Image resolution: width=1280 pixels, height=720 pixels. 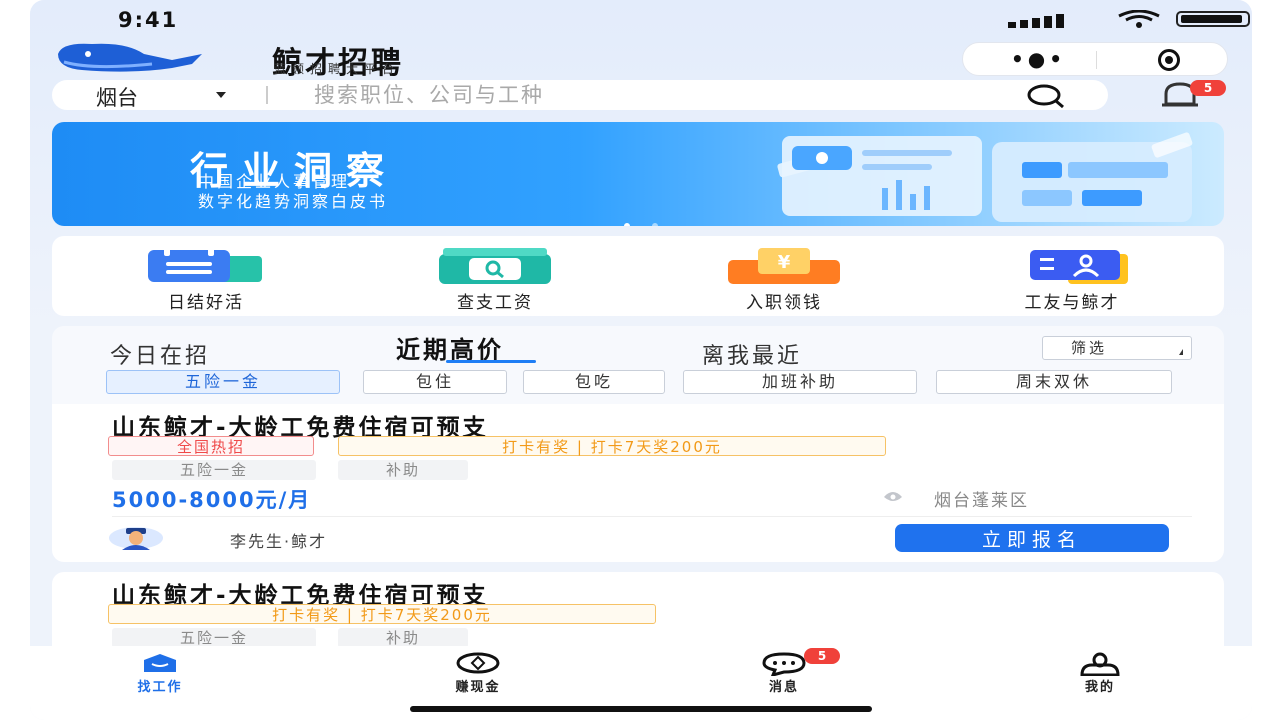 I want to click on quick-entry-label: 工友与鲸才, so click(x=1072, y=303).